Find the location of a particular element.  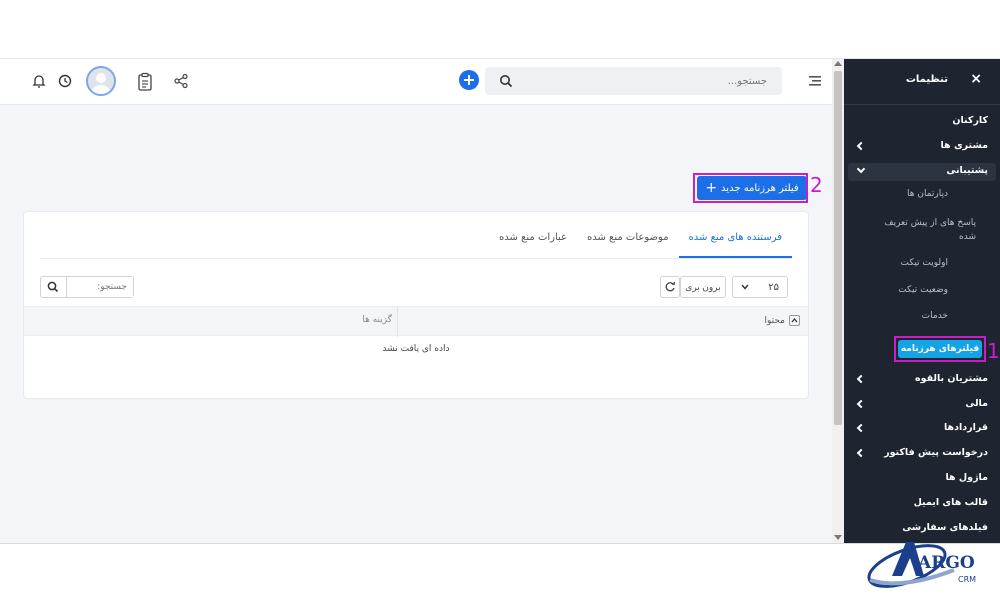

table-header: محتوا گزینه ها is located at coordinates (416, 321).